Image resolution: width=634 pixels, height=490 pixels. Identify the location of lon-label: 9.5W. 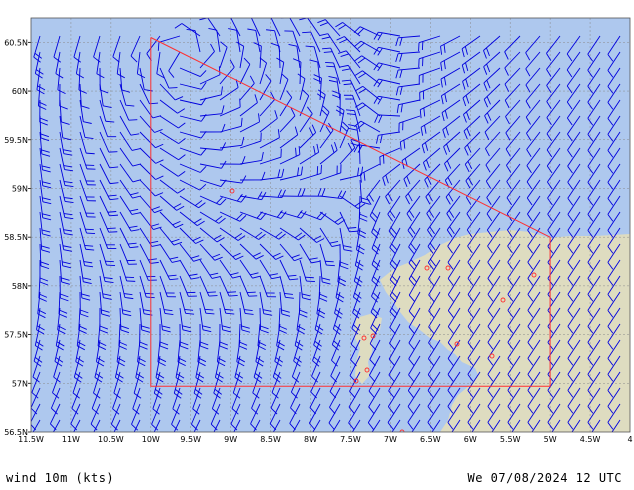
(190, 439).